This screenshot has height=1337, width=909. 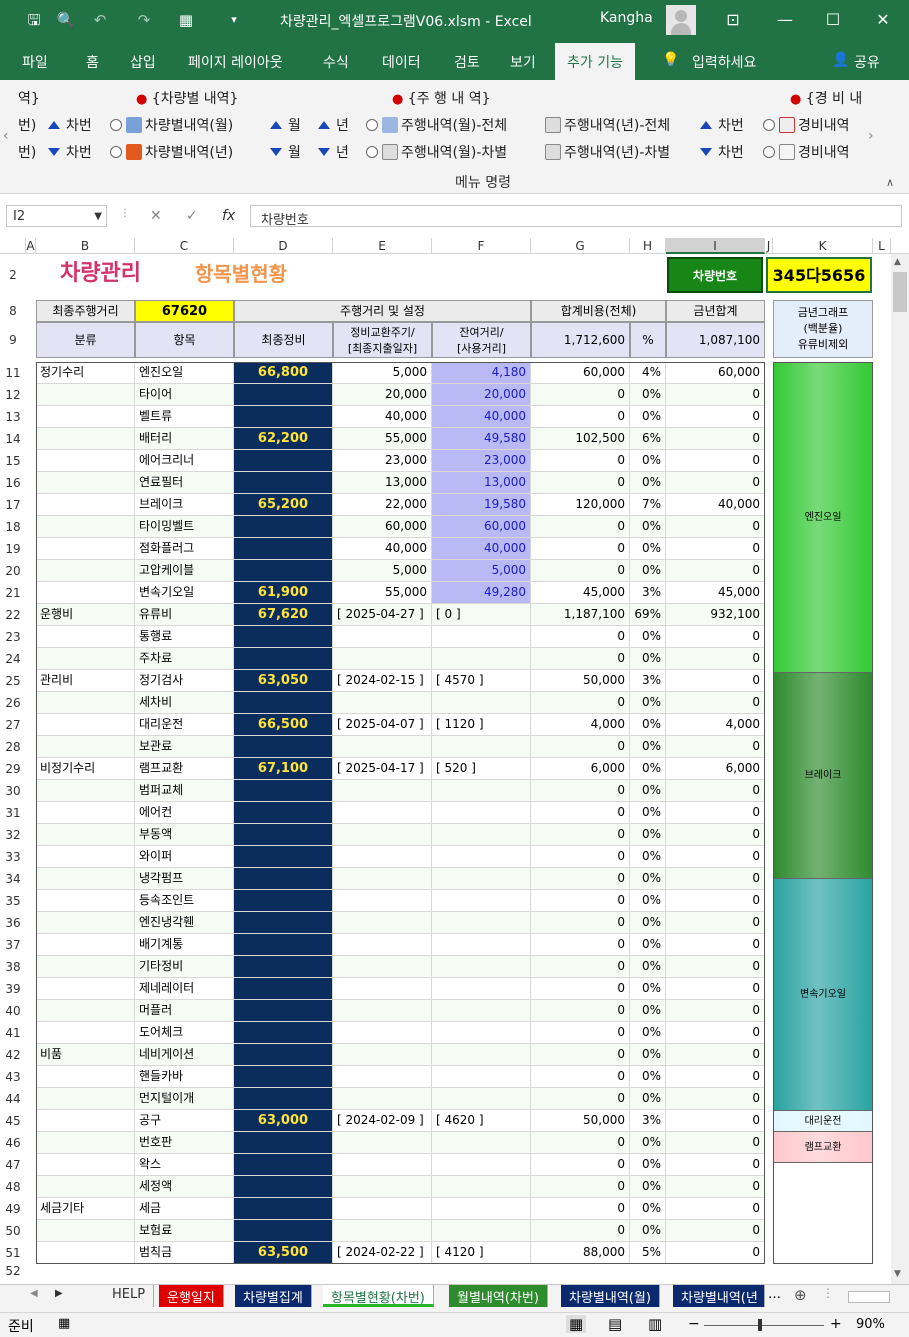 I want to click on column-header-f: F, so click(x=481, y=246).